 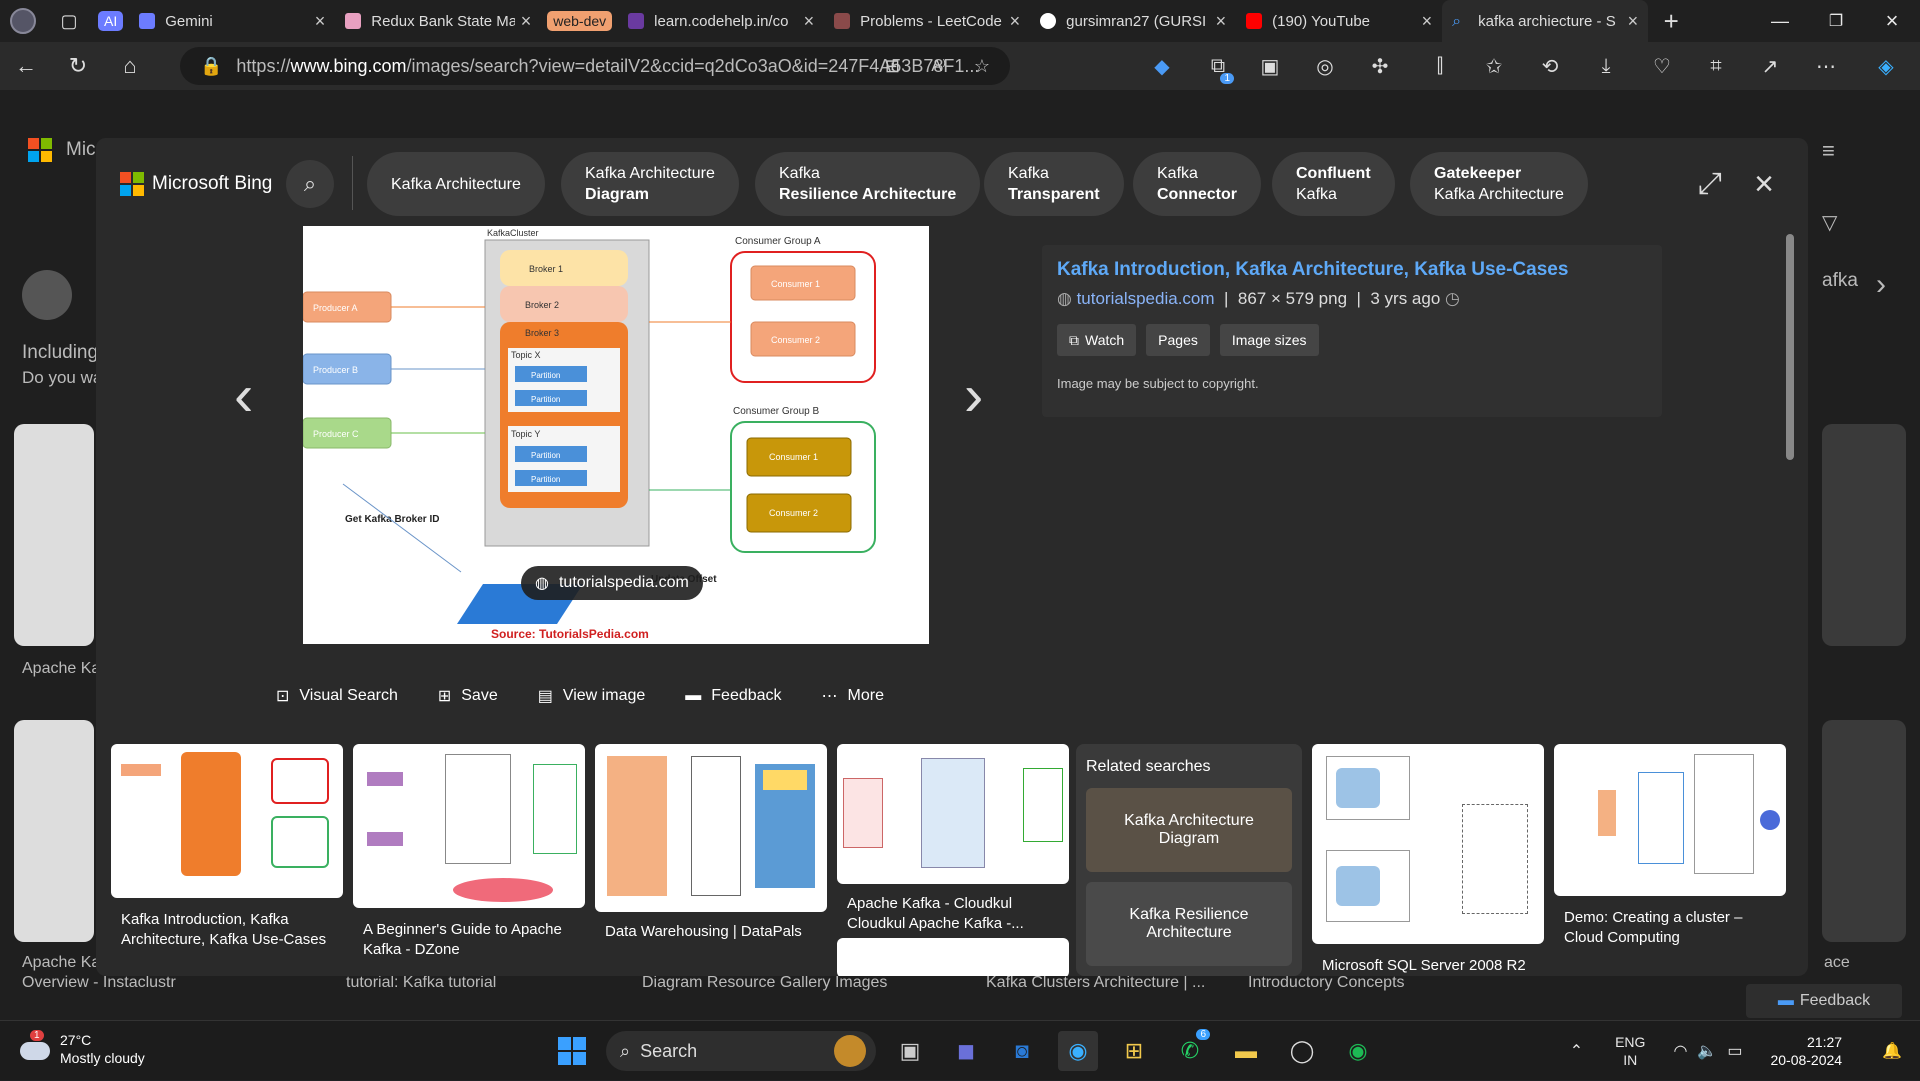 What do you see at coordinates (1430, 966) in the screenshot?
I see `thumb-5-caption: Microsoft SQL Server 2008 R2` at bounding box center [1430, 966].